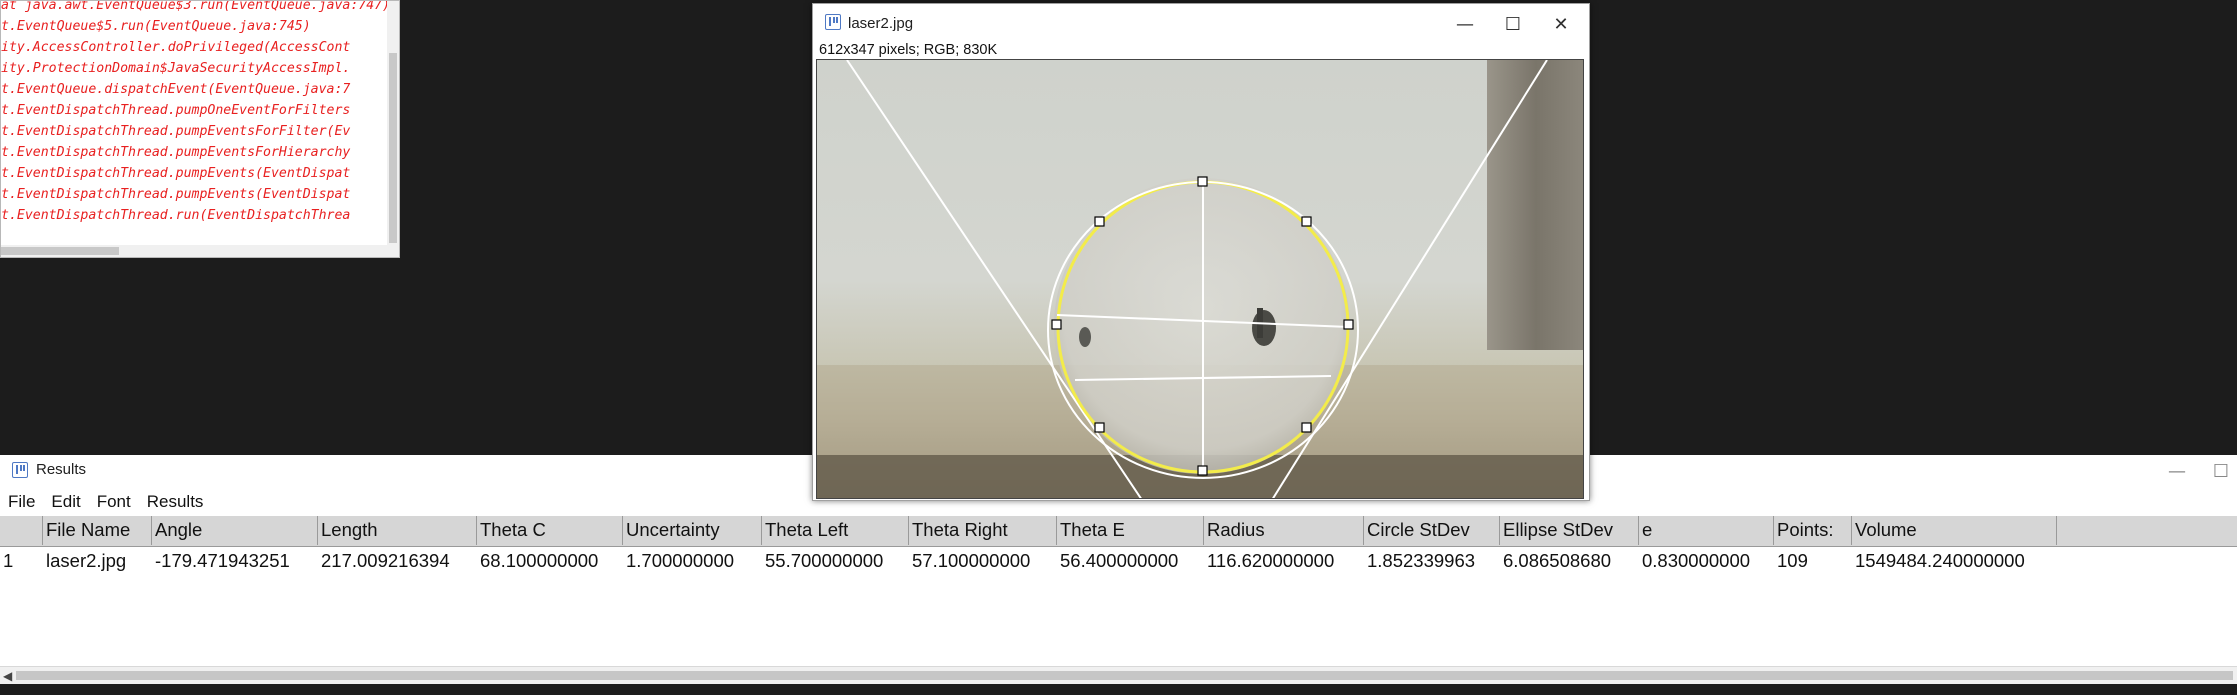 The height and width of the screenshot is (695, 2237). Describe the element at coordinates (1696, 560) in the screenshot. I see `cell-e: 0.830000000` at that location.